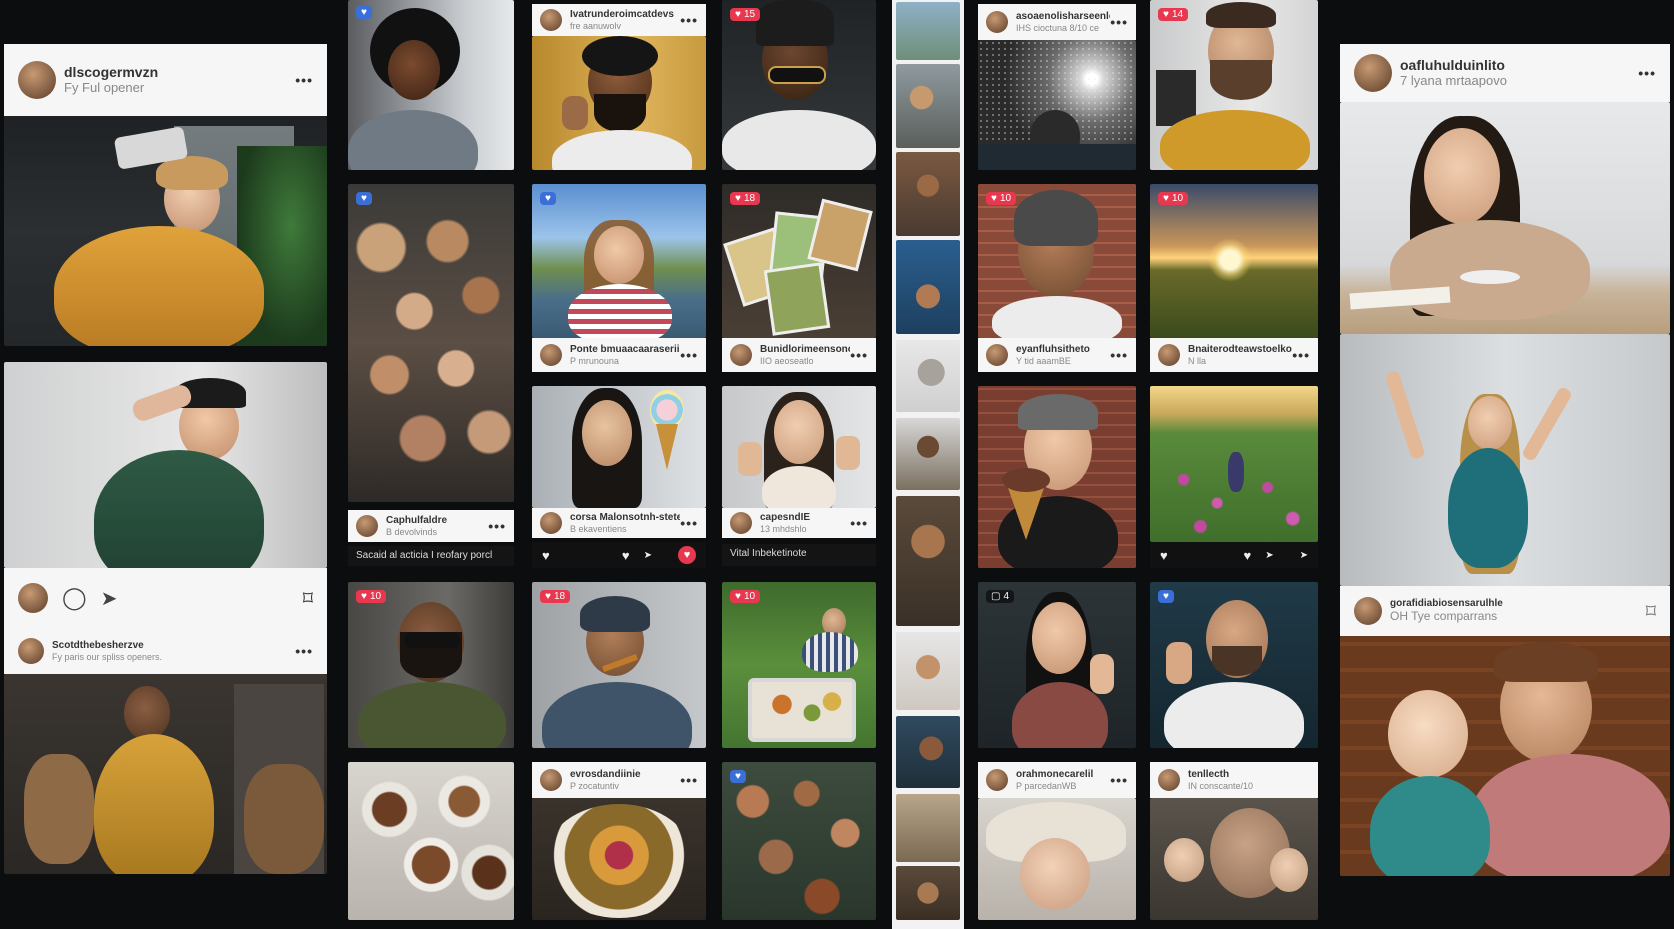 This screenshot has height=929, width=1674. I want to click on post-photo: ♥ 15, so click(799, 85).